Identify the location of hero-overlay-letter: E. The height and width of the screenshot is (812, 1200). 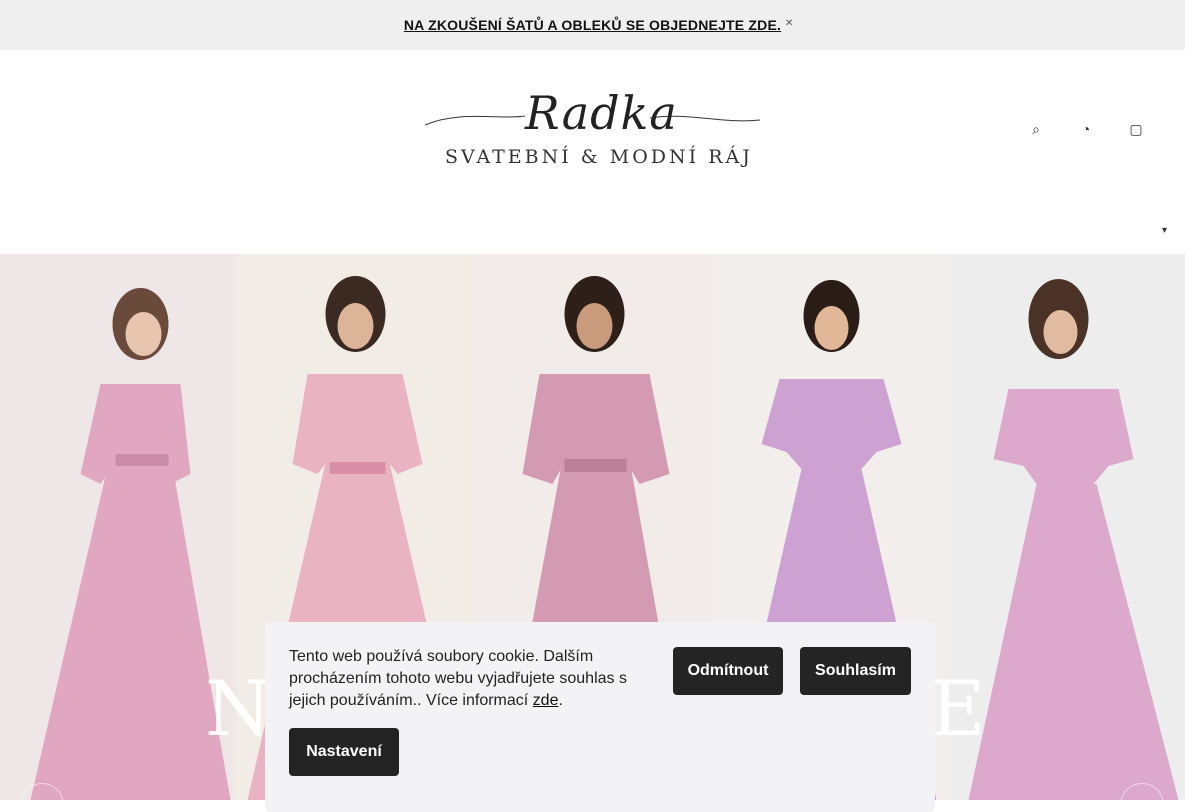
(958, 708).